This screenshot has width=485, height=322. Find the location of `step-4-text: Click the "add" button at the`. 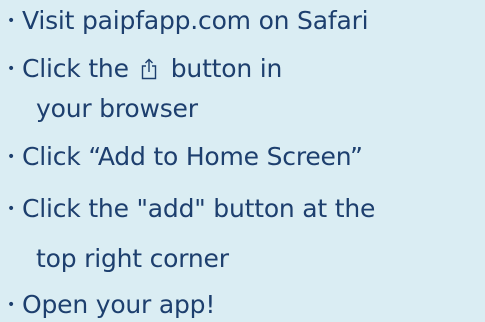

step-4-text: Click the "add" button at the is located at coordinates (199, 208).